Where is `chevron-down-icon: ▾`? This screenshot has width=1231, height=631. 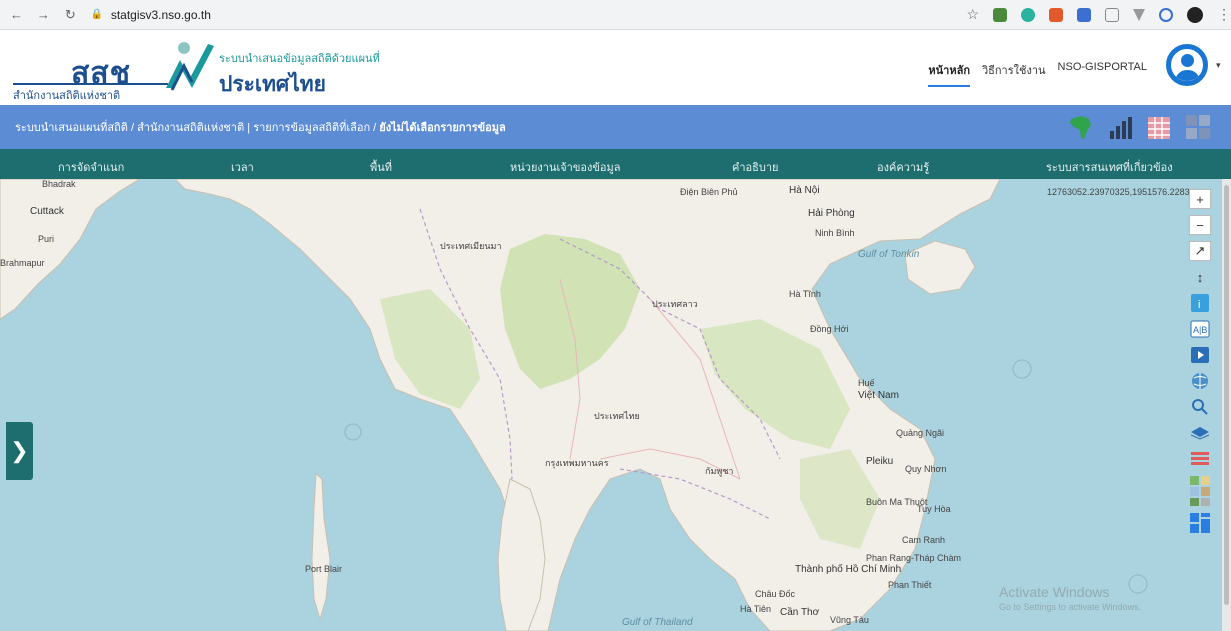 chevron-down-icon: ▾ is located at coordinates (1218, 65).